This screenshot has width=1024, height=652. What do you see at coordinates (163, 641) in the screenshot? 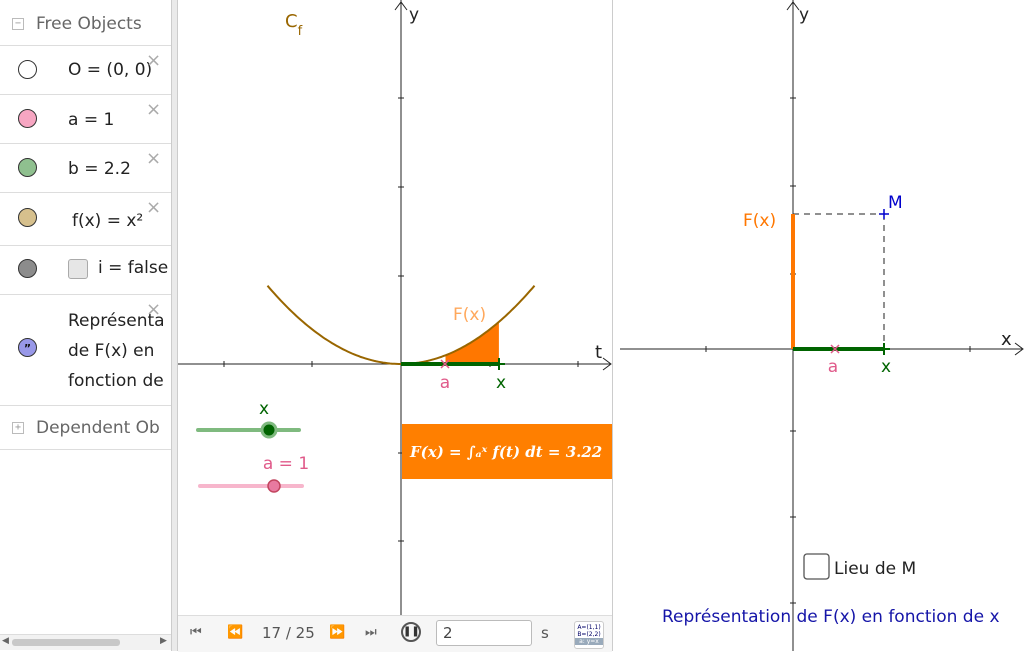
I see `scroll-right-icon: ▶` at bounding box center [163, 641].